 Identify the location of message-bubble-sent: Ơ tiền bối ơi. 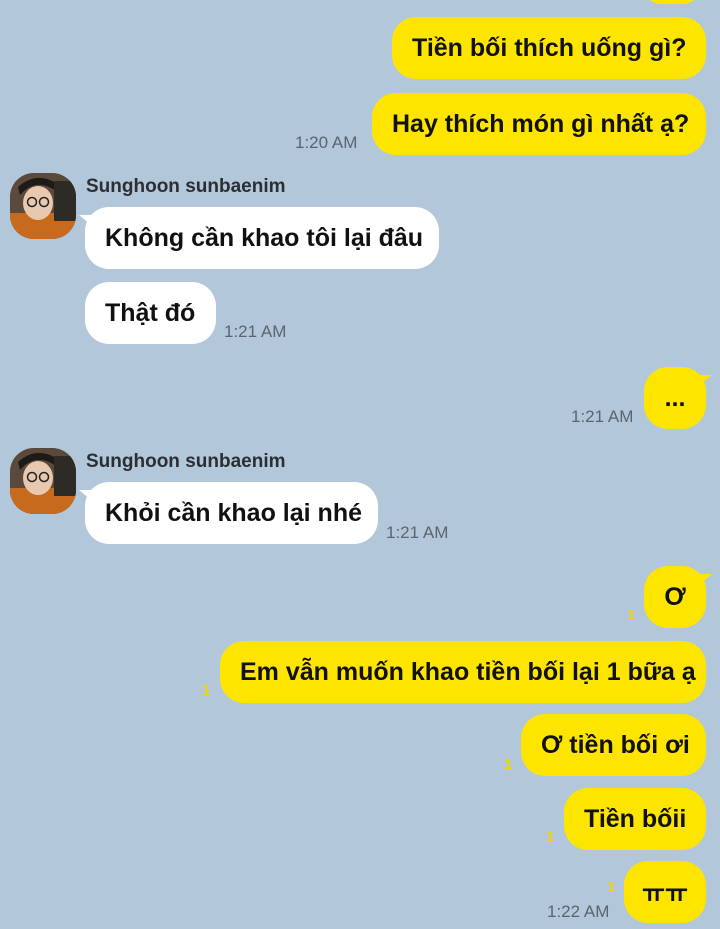
(613, 745).